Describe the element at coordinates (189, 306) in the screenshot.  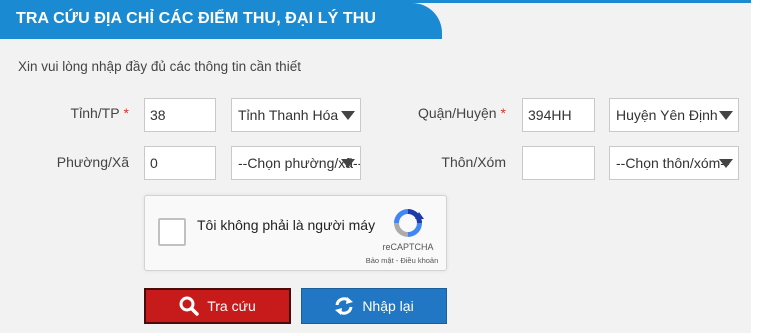
I see `search-icon` at that location.